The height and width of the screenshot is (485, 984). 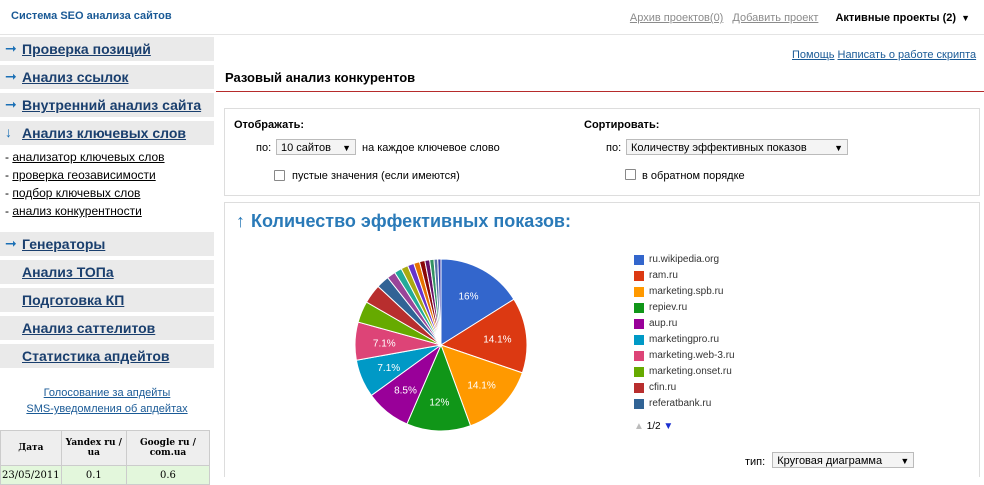 I want to click on empty-values-checkbox, so click(x=279, y=175).